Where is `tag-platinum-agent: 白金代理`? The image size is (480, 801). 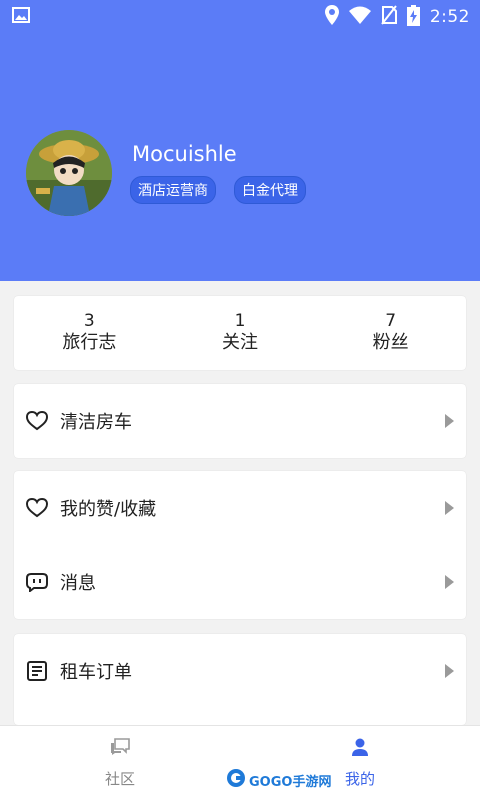 tag-platinum-agent: 白金代理 is located at coordinates (270, 190).